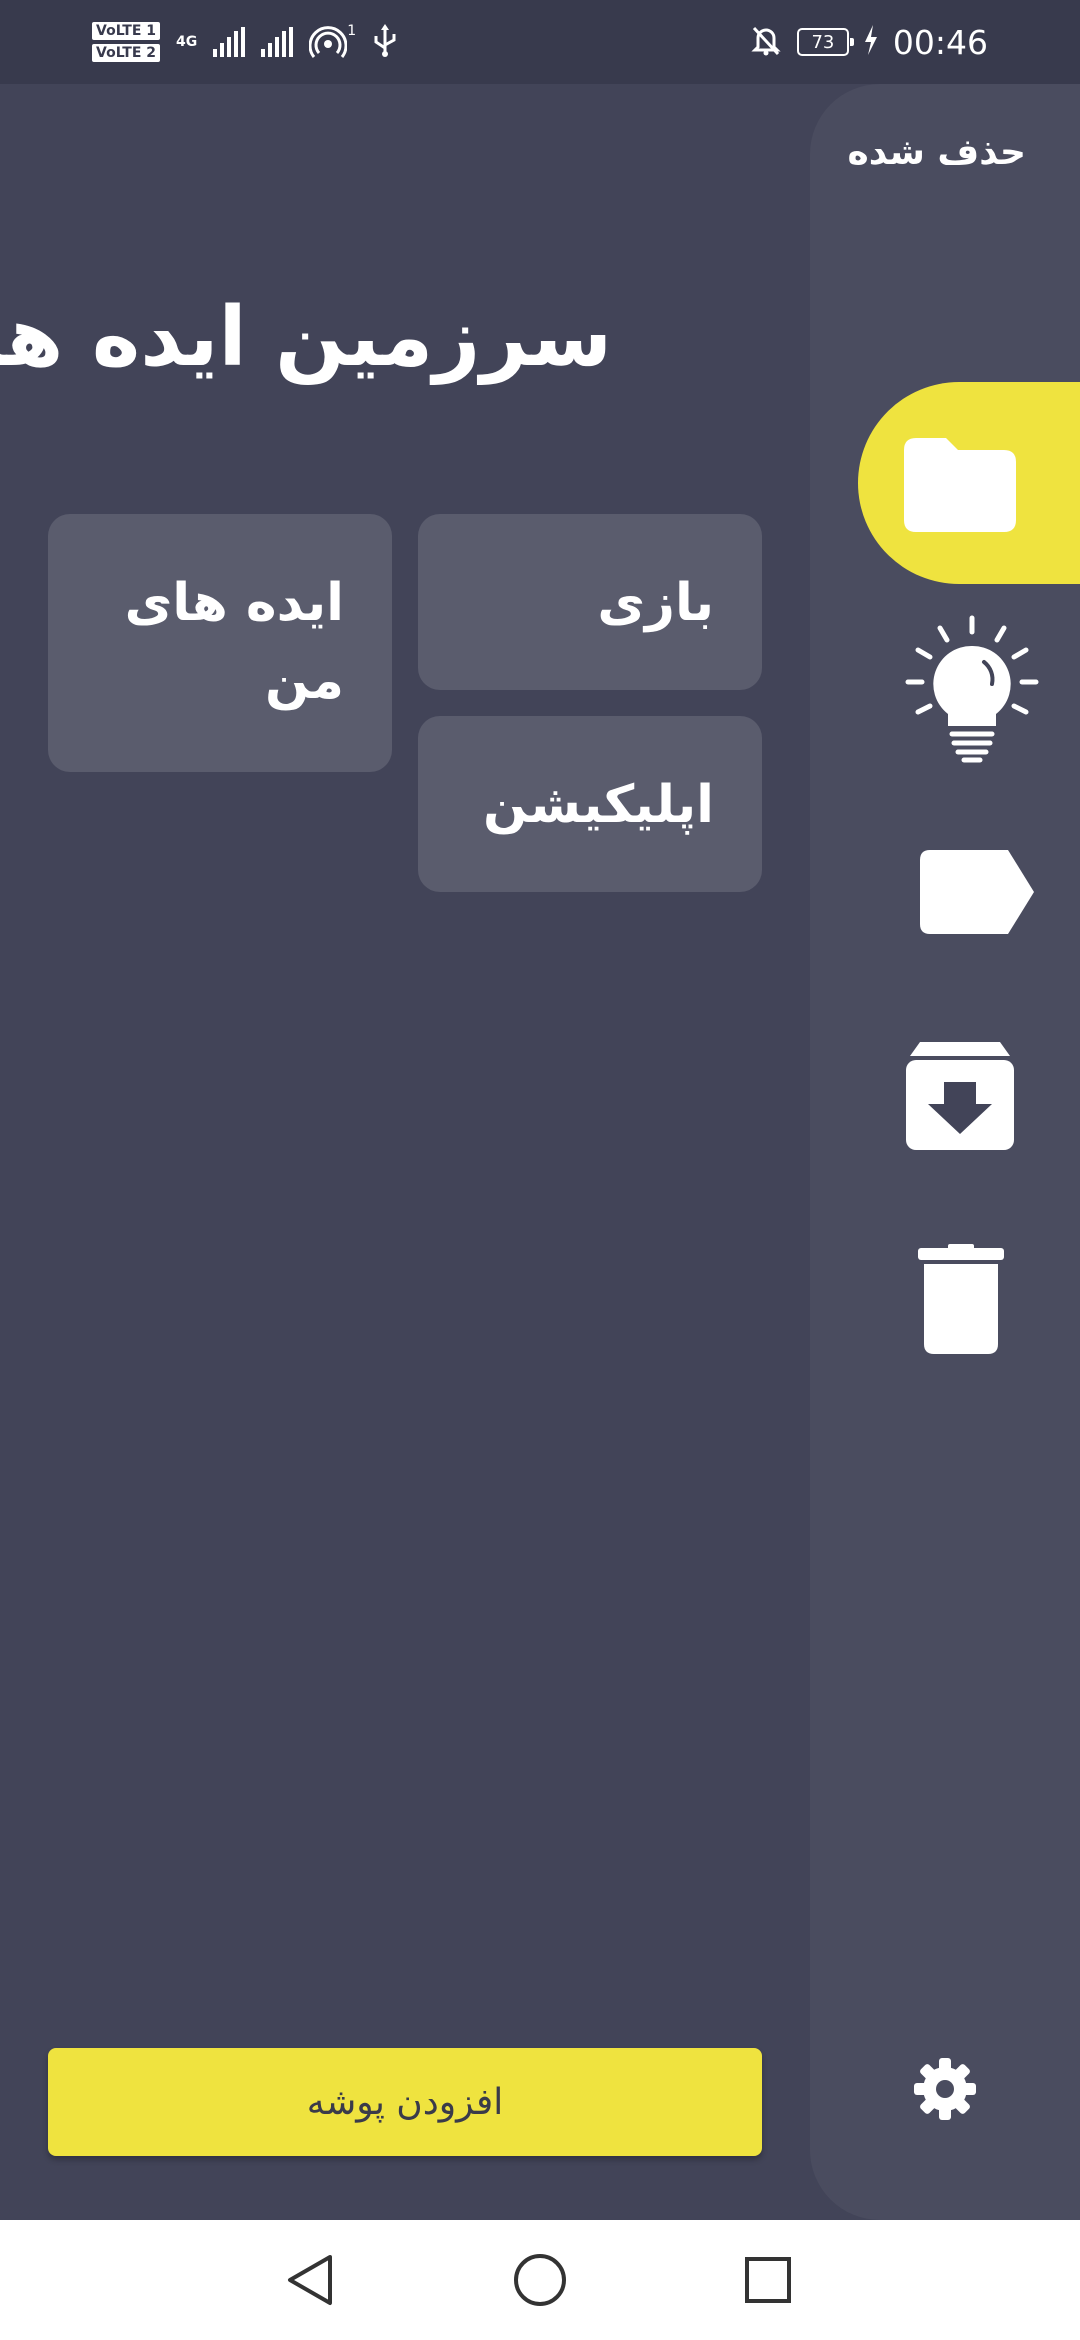 The height and width of the screenshot is (2340, 1080). Describe the element at coordinates (936, 152) in the screenshot. I see `rail-title-deleted: حذف شده` at that location.